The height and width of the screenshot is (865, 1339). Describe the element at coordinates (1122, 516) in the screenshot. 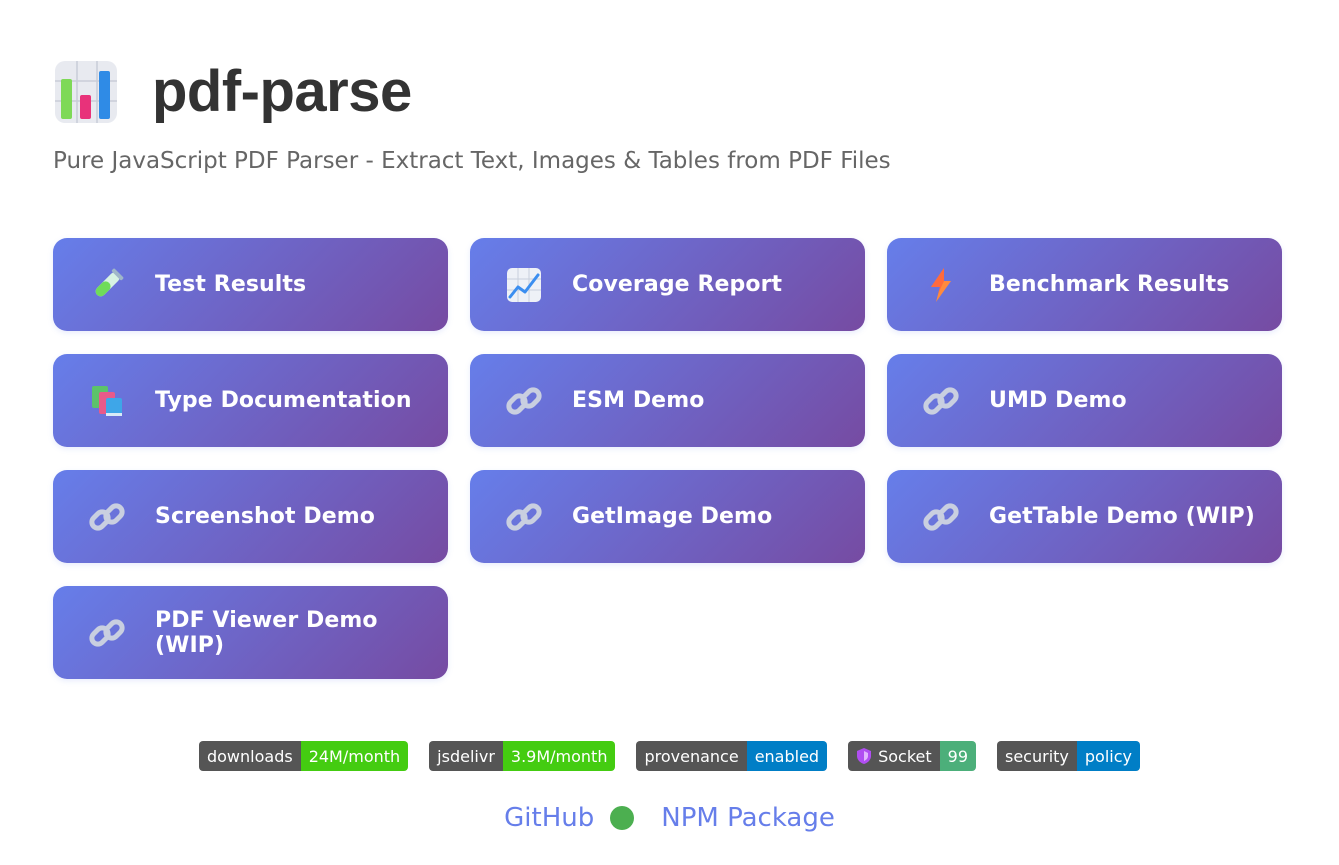

I see `card-label: GetTable Demo (WIP)` at that location.